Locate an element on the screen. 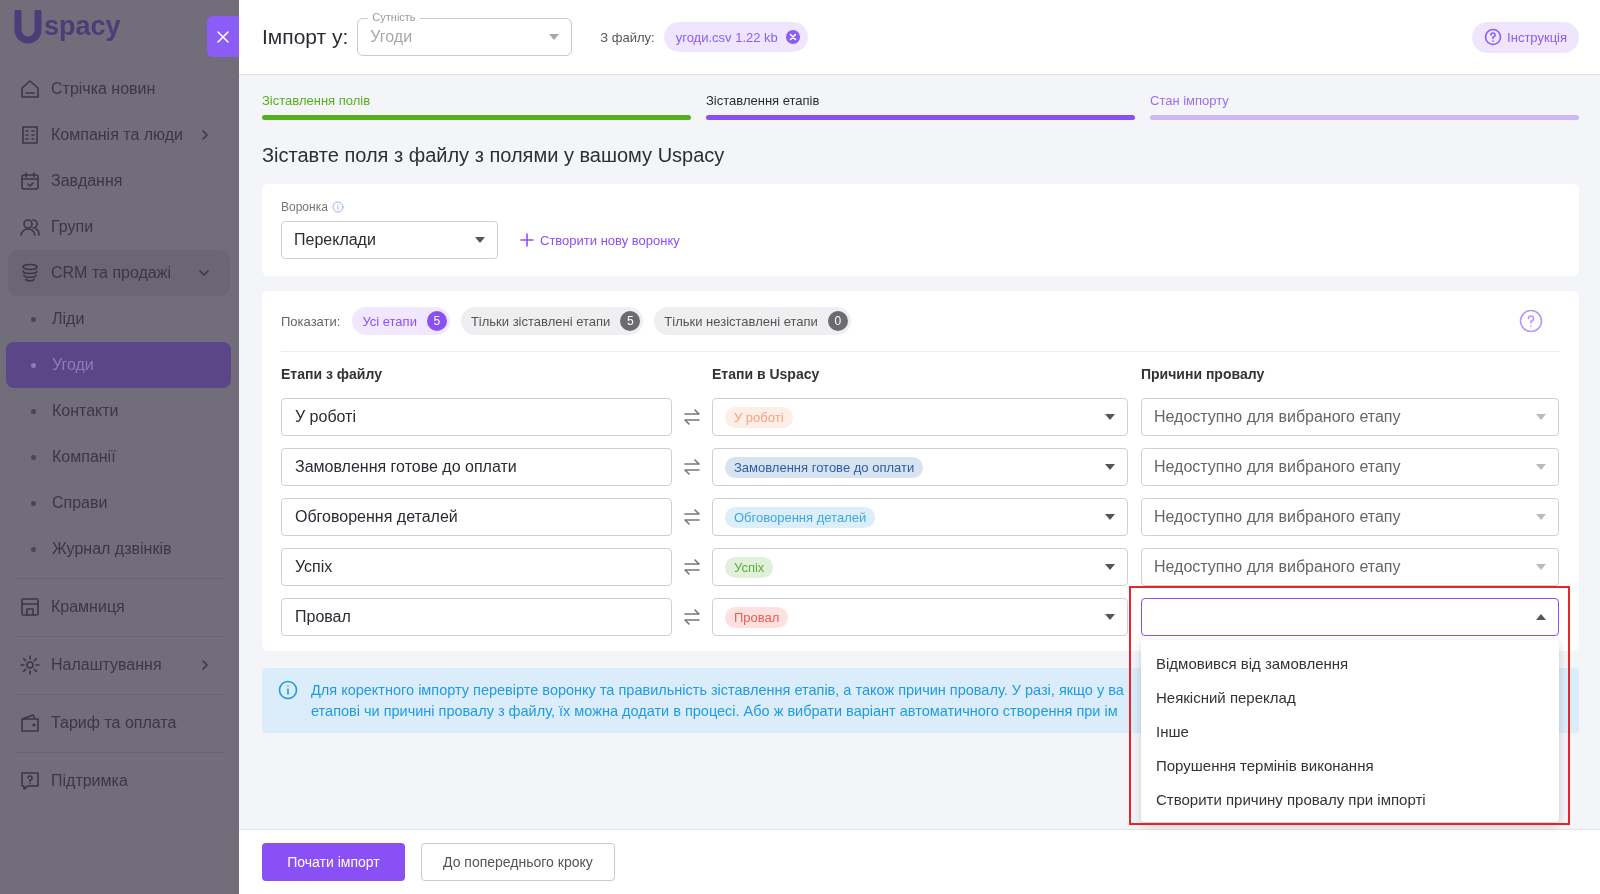 This screenshot has height=894, width=1600. count-badge: 5 is located at coordinates (436, 321).